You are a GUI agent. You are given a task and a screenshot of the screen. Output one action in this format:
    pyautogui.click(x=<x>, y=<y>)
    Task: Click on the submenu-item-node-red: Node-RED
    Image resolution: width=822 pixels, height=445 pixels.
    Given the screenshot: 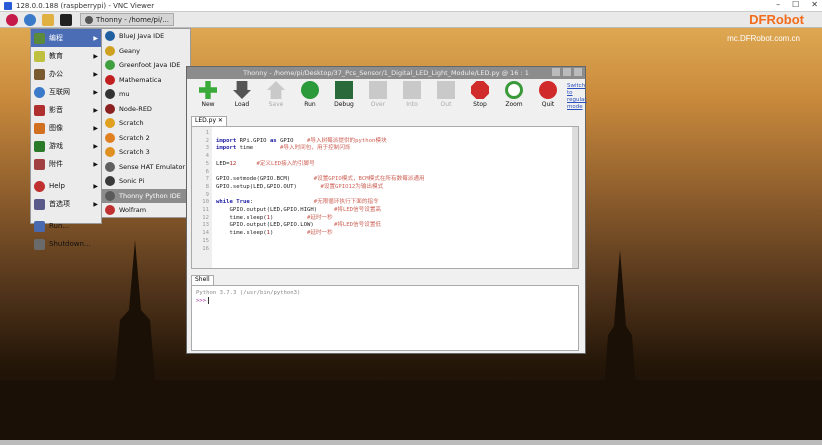 What is the action you would take?
    pyautogui.click(x=146, y=109)
    